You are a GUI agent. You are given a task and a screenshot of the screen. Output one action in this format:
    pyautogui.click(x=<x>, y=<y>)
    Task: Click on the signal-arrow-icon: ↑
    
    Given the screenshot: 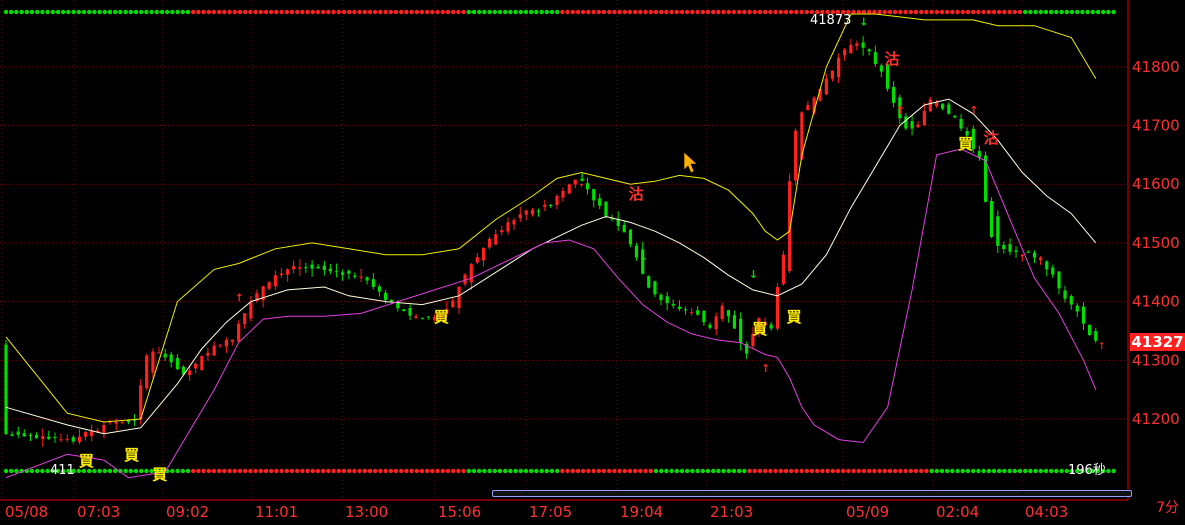 What is the action you would take?
    pyautogui.click(x=900, y=110)
    